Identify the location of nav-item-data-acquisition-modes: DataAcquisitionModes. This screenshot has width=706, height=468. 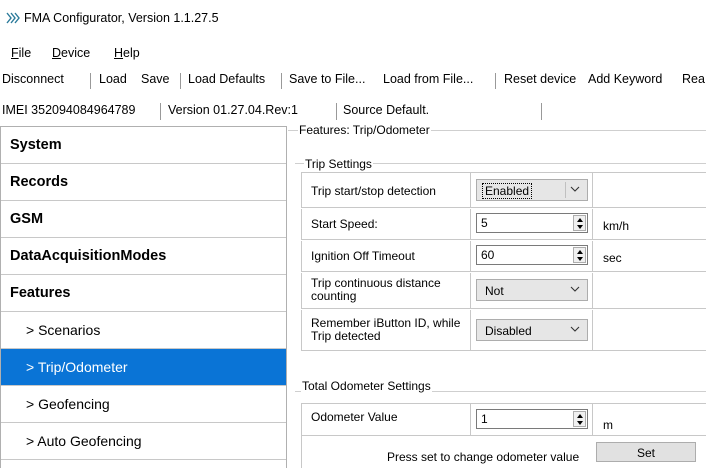
(143, 256).